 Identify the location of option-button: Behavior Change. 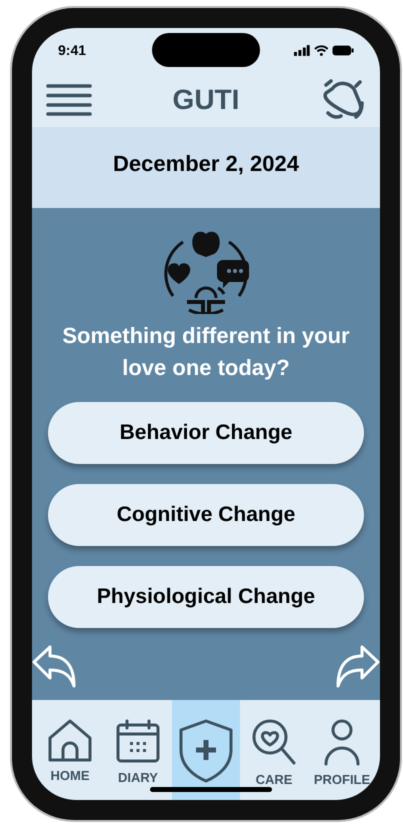
(206, 433).